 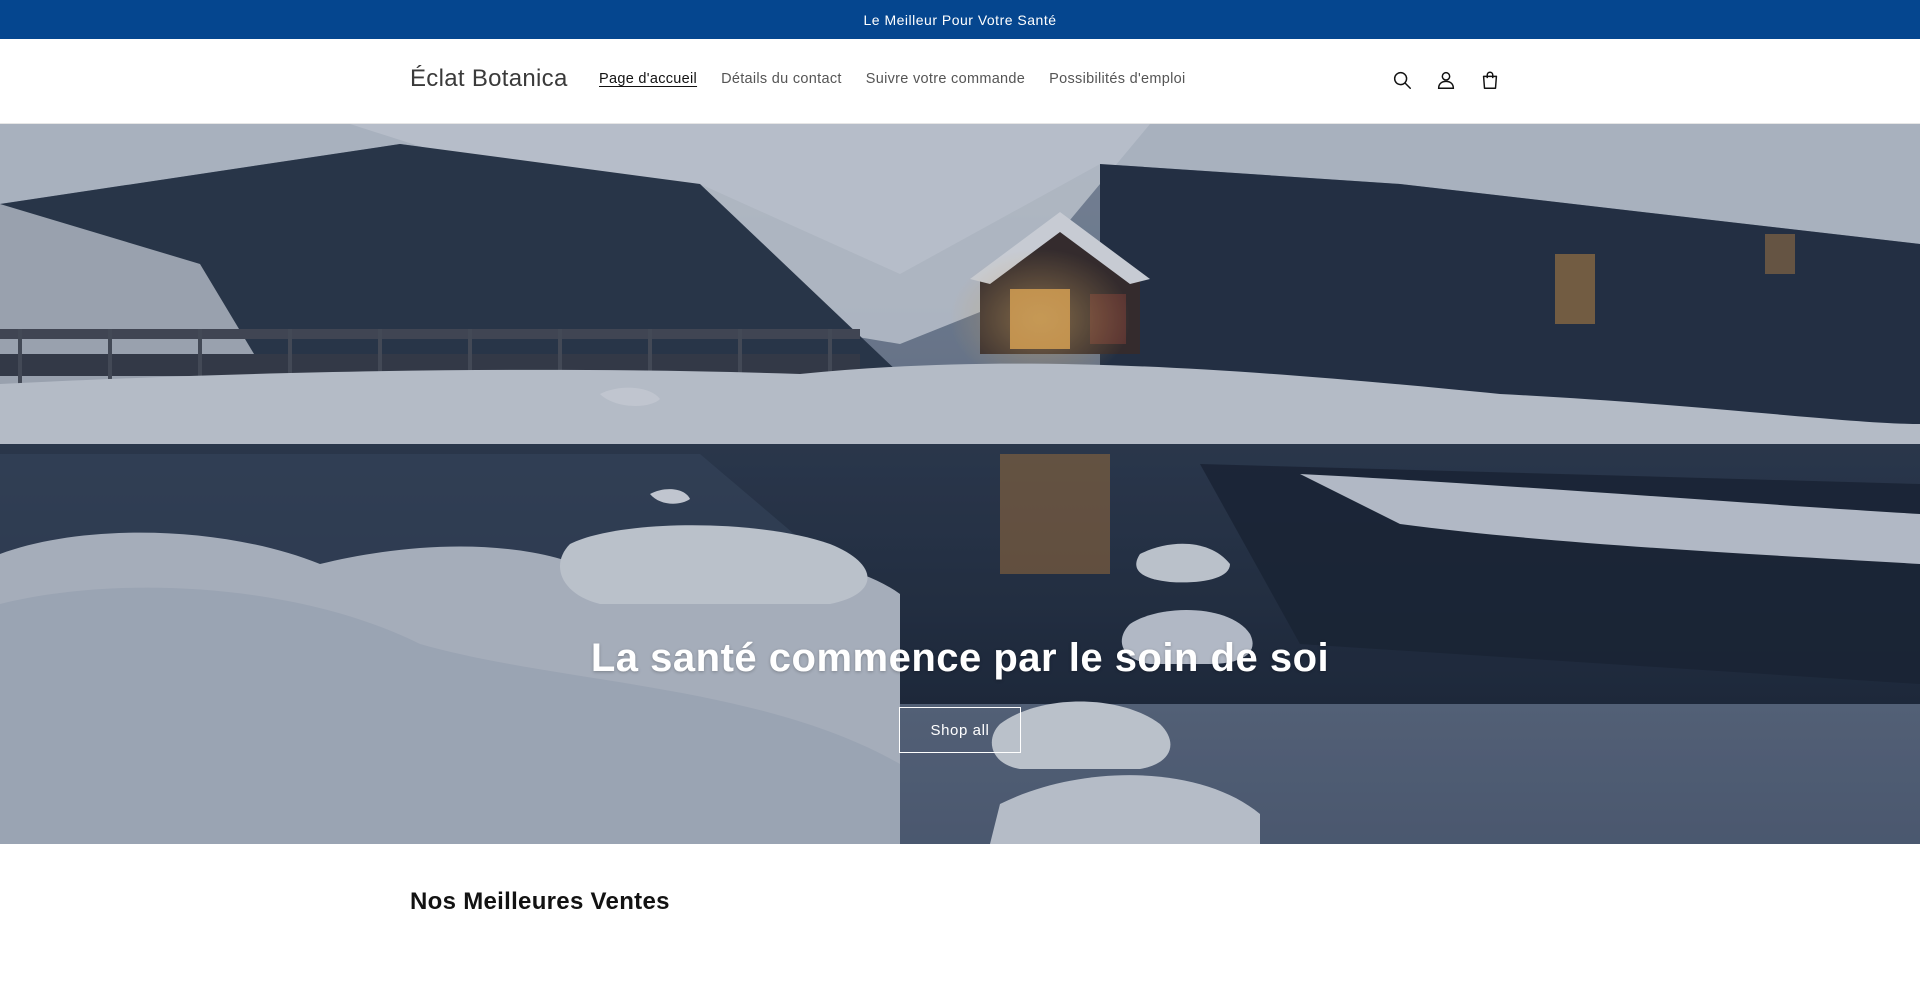 What do you see at coordinates (1402, 80) in the screenshot?
I see `search-icon` at bounding box center [1402, 80].